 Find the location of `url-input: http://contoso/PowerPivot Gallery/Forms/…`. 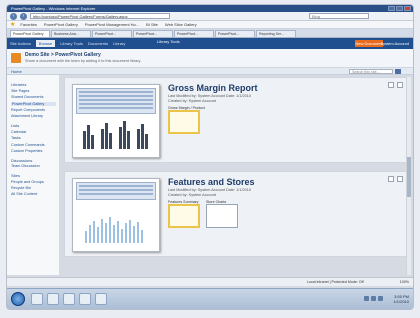

url-input: http://contoso/PowerPivot Gallery/Forms/… is located at coordinates (100, 16).